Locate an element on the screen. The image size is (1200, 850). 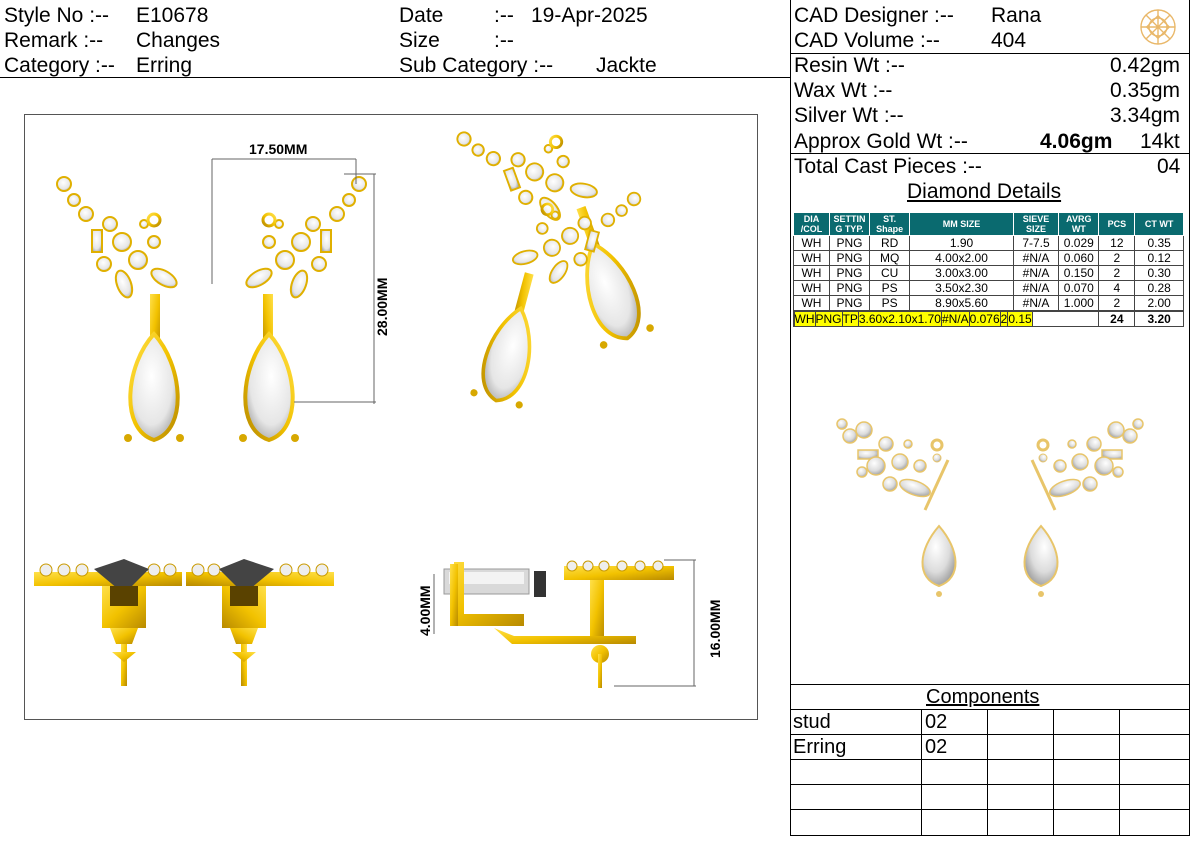
table-cell: TP is located at coordinates (850, 319).